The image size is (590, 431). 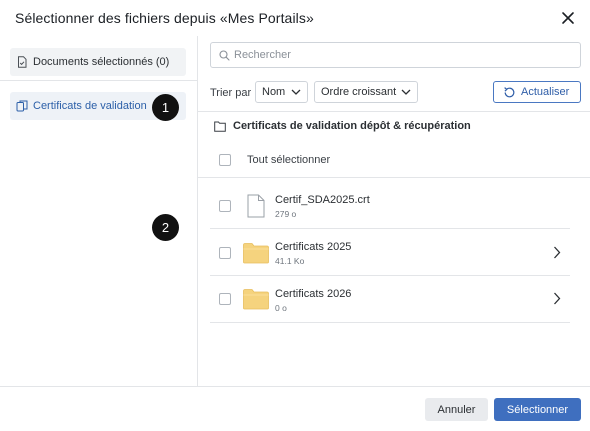 I want to click on step-marker-1: 1, so click(x=165, y=107).